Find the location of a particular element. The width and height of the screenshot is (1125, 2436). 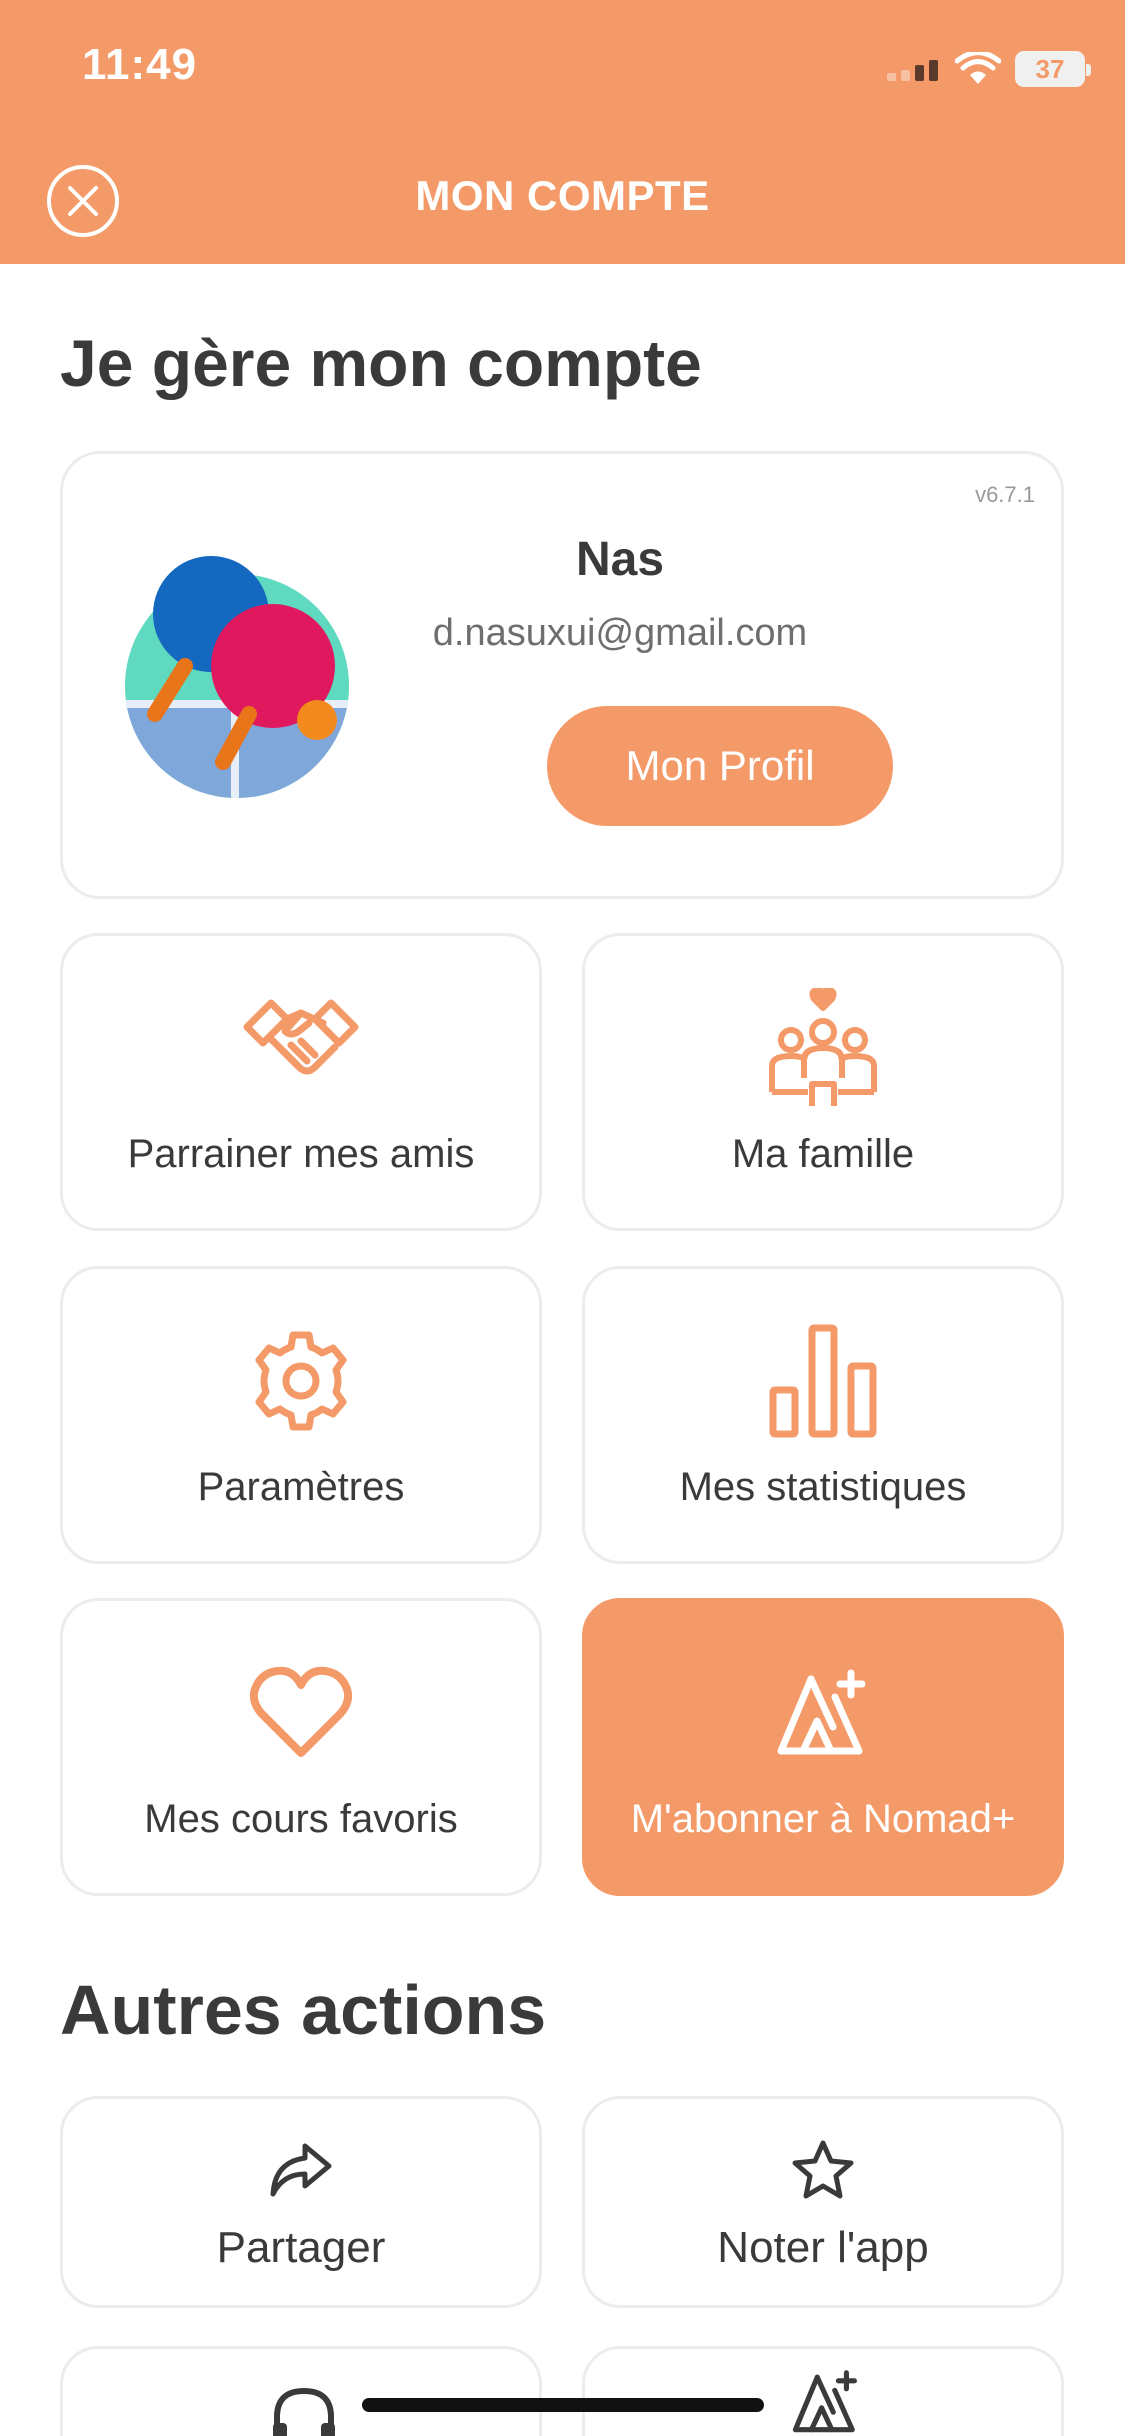

tile-statistics: Mes statistiques is located at coordinates (823, 1415).